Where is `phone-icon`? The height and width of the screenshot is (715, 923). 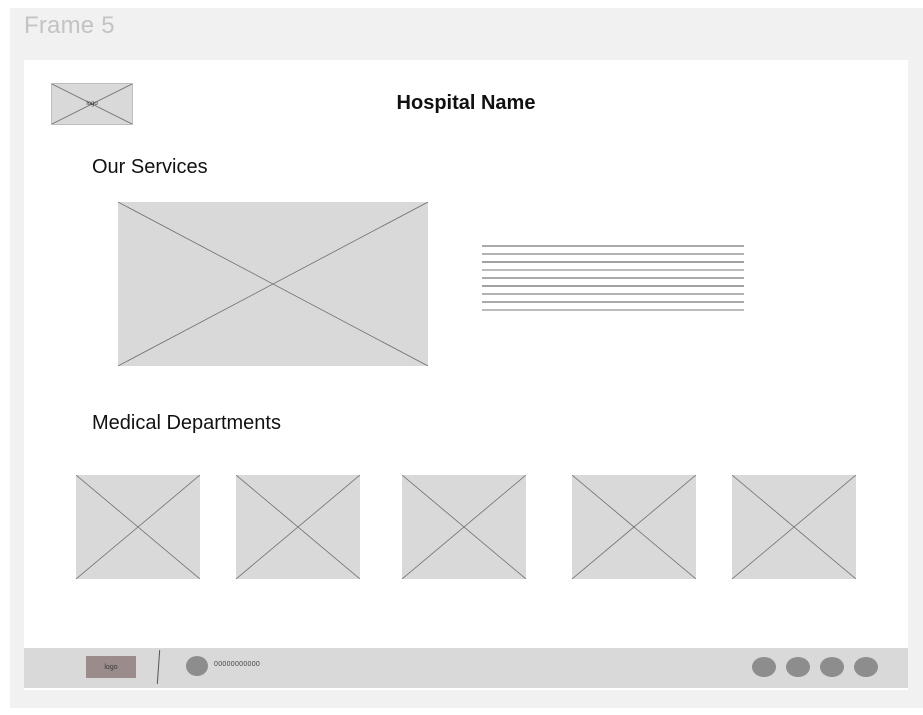 phone-icon is located at coordinates (197, 666).